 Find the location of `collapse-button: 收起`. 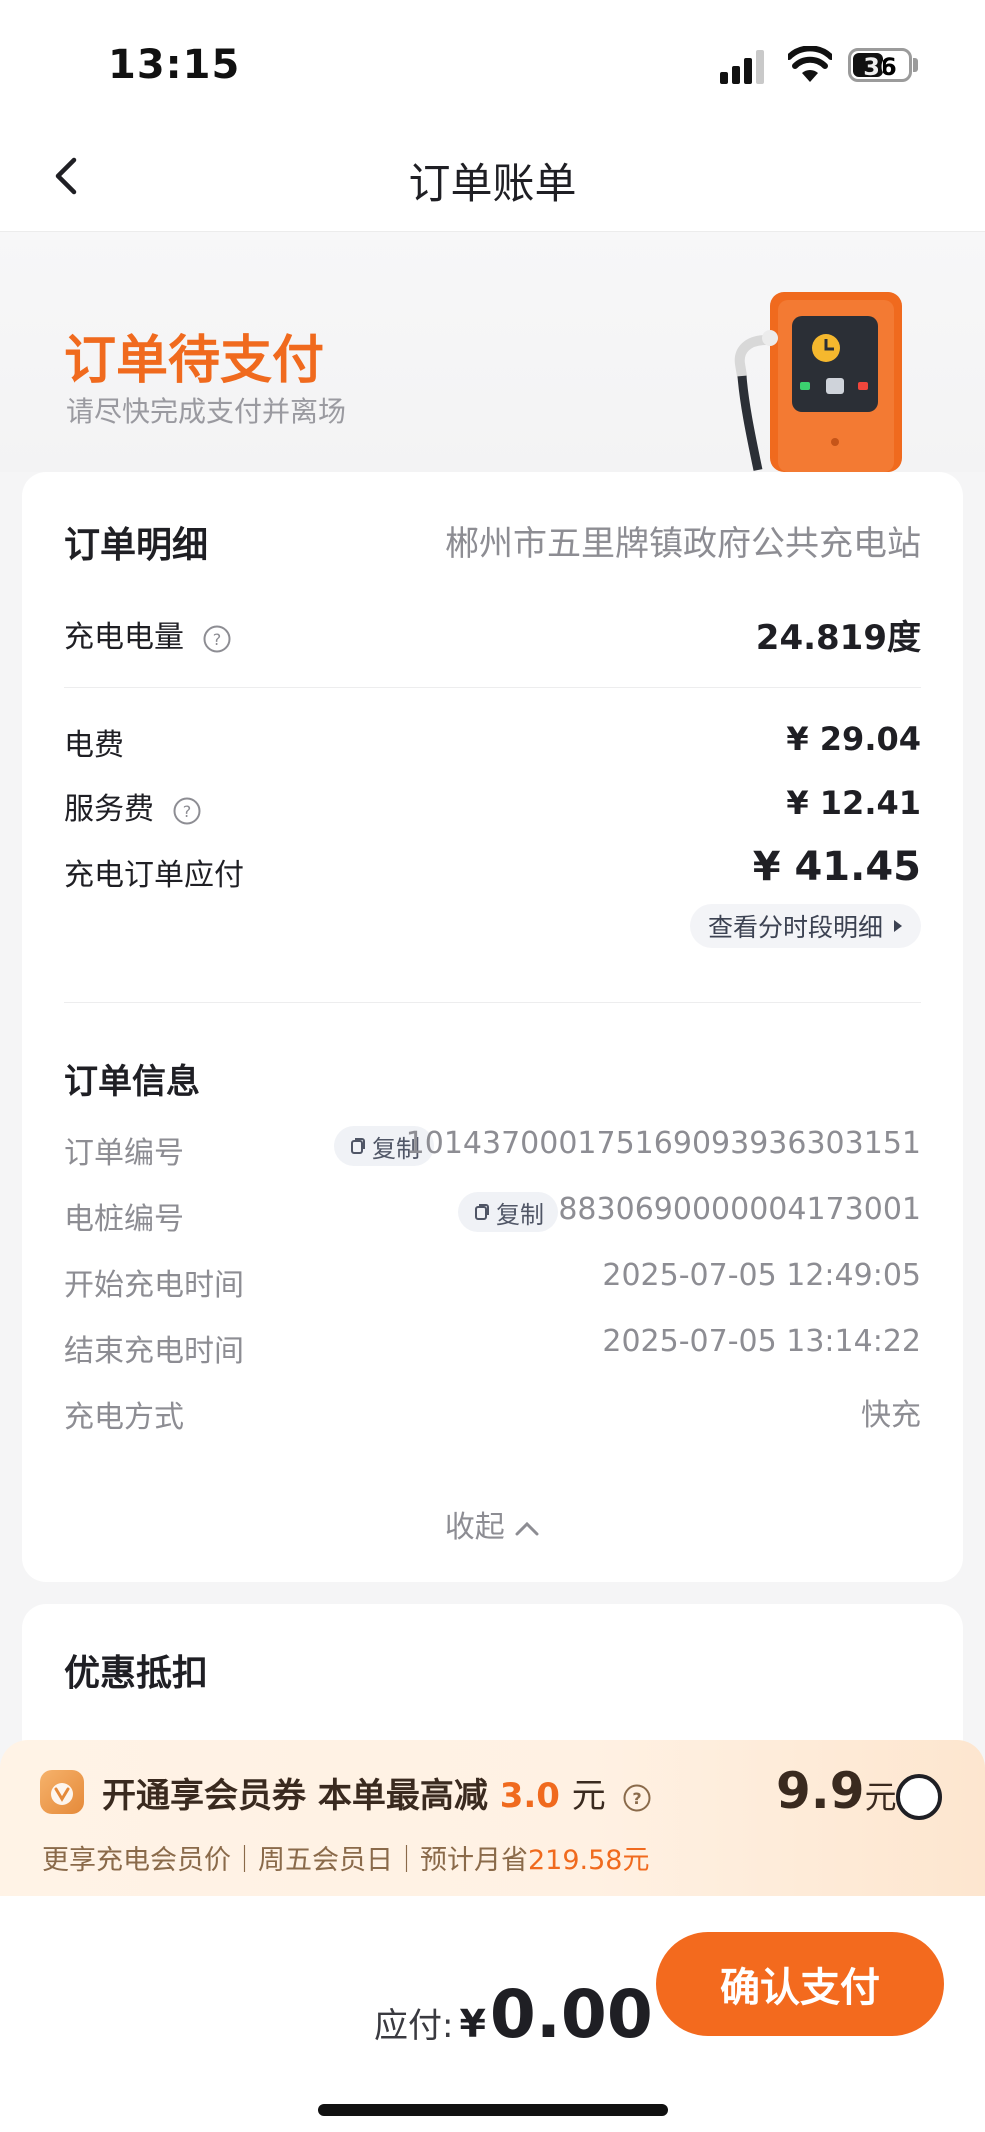

collapse-button: 收起 is located at coordinates (492, 1524).